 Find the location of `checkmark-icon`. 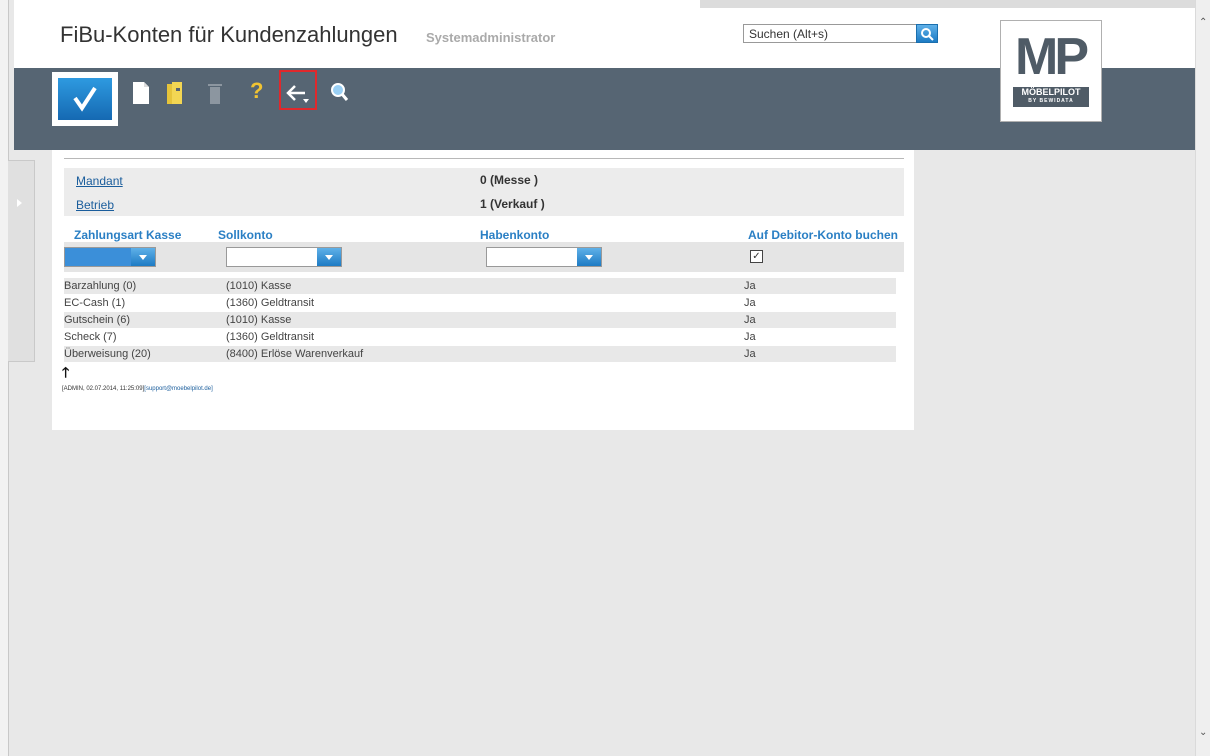

checkmark-icon is located at coordinates (85, 99).